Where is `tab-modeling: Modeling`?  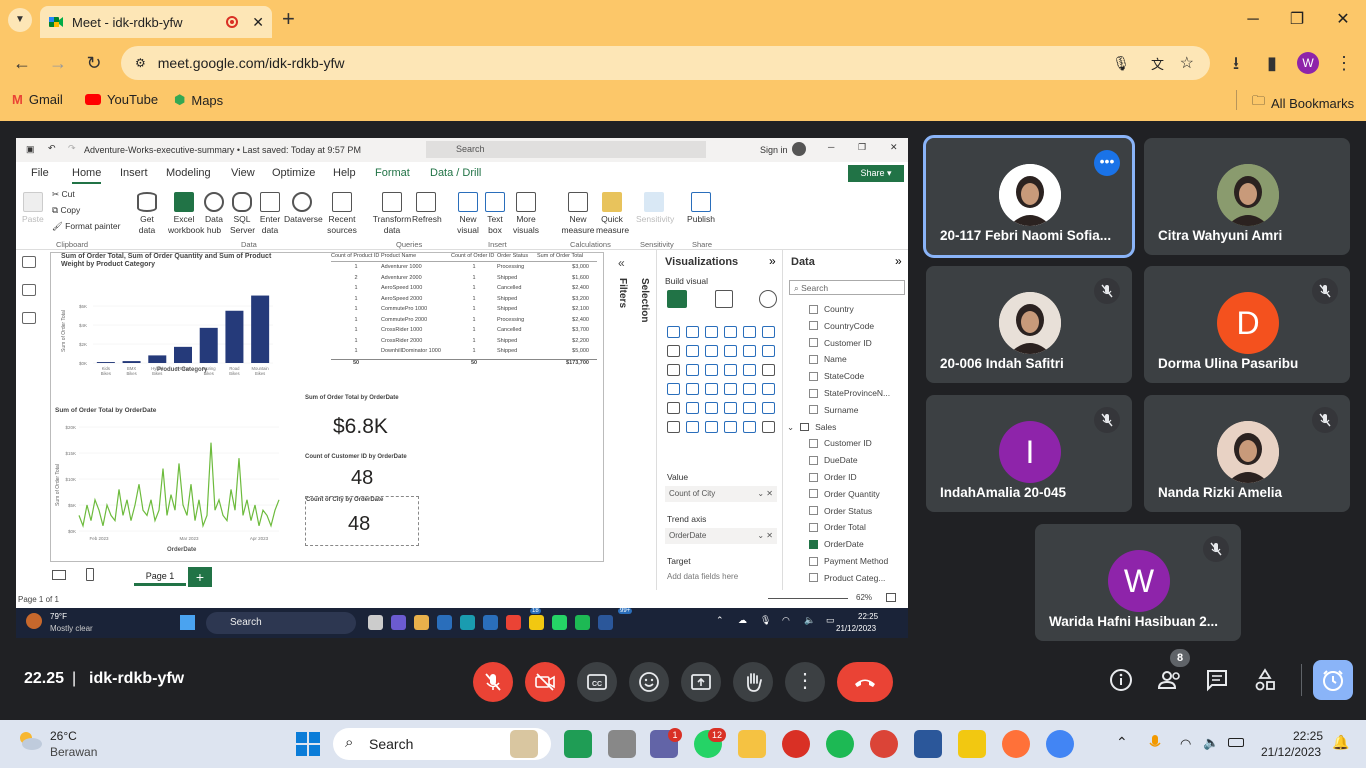
tab-modeling: Modeling is located at coordinates (188, 173).